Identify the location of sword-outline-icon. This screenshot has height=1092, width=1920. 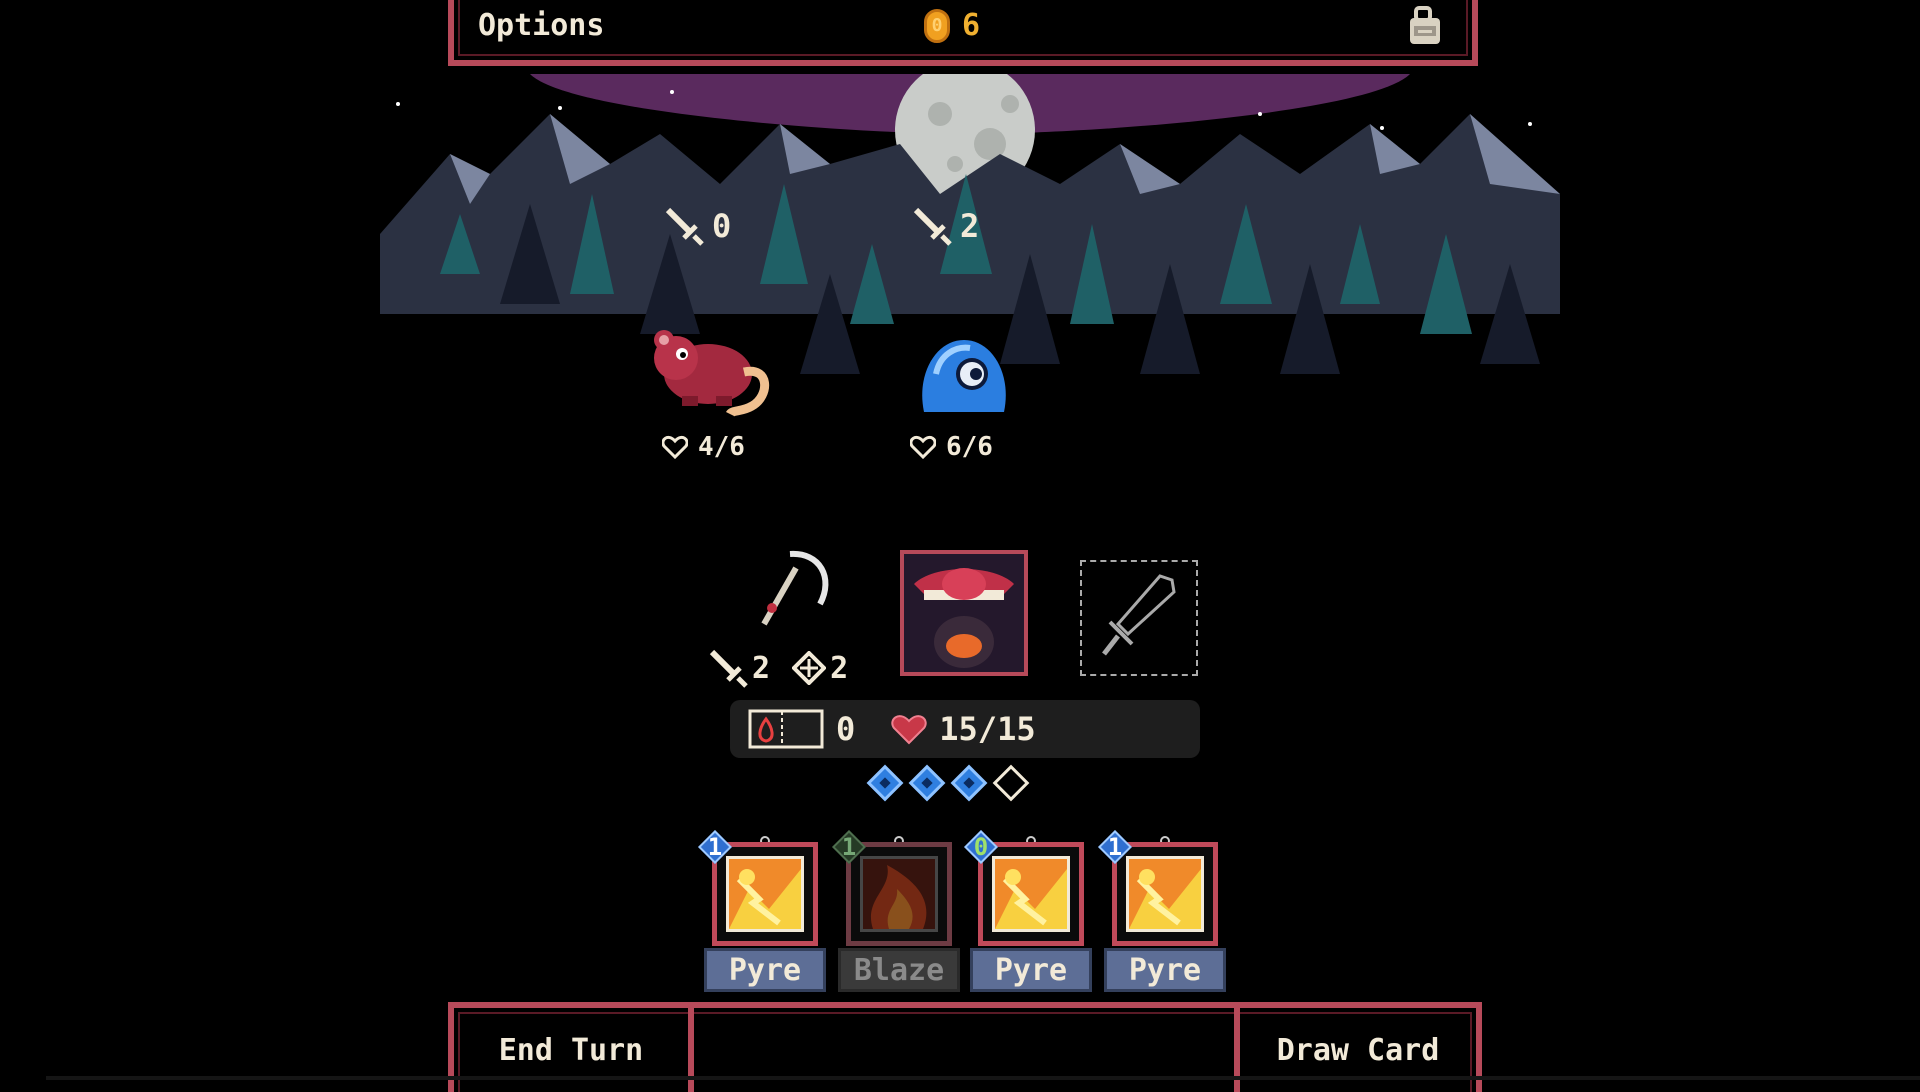
(1139, 615).